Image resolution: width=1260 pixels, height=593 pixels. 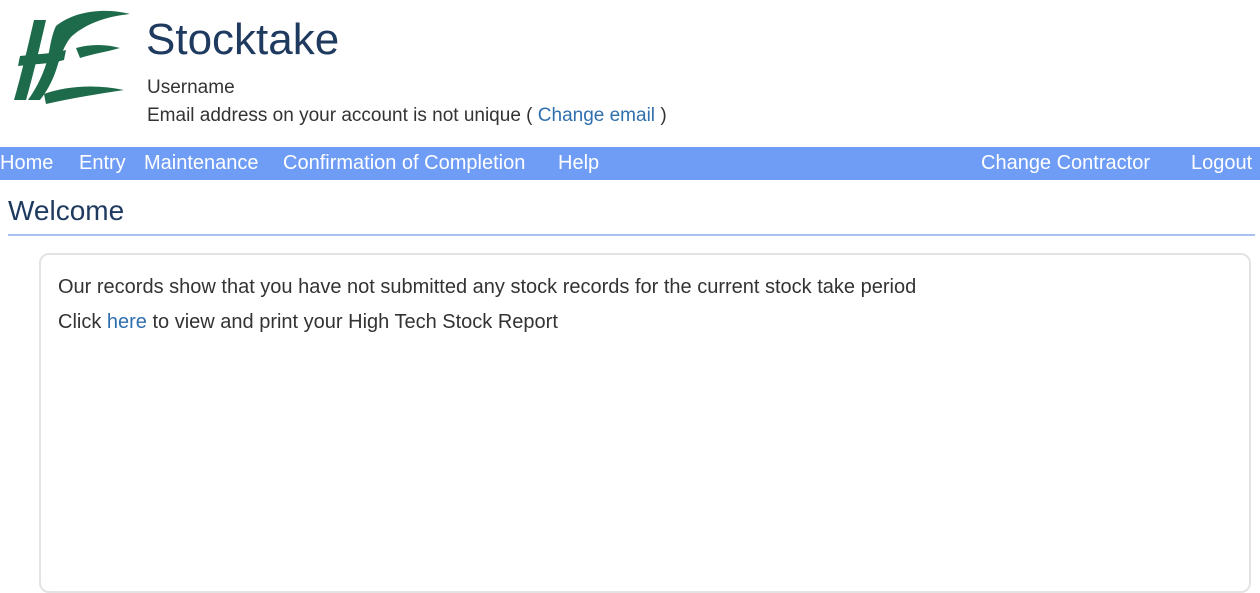 What do you see at coordinates (1065, 163) in the screenshot?
I see `nav-change-contractor: Change Contractor` at bounding box center [1065, 163].